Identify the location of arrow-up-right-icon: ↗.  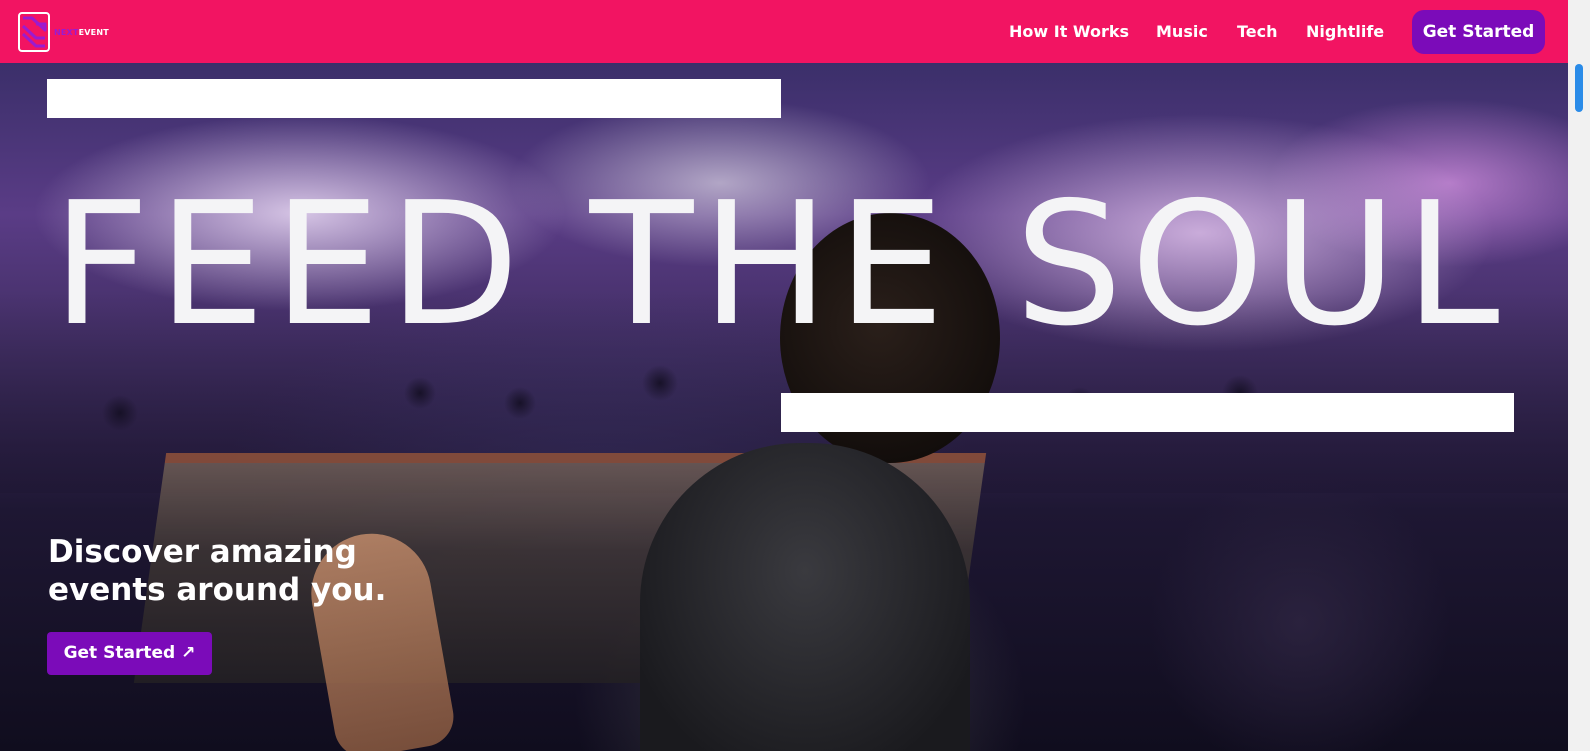
(188, 653).